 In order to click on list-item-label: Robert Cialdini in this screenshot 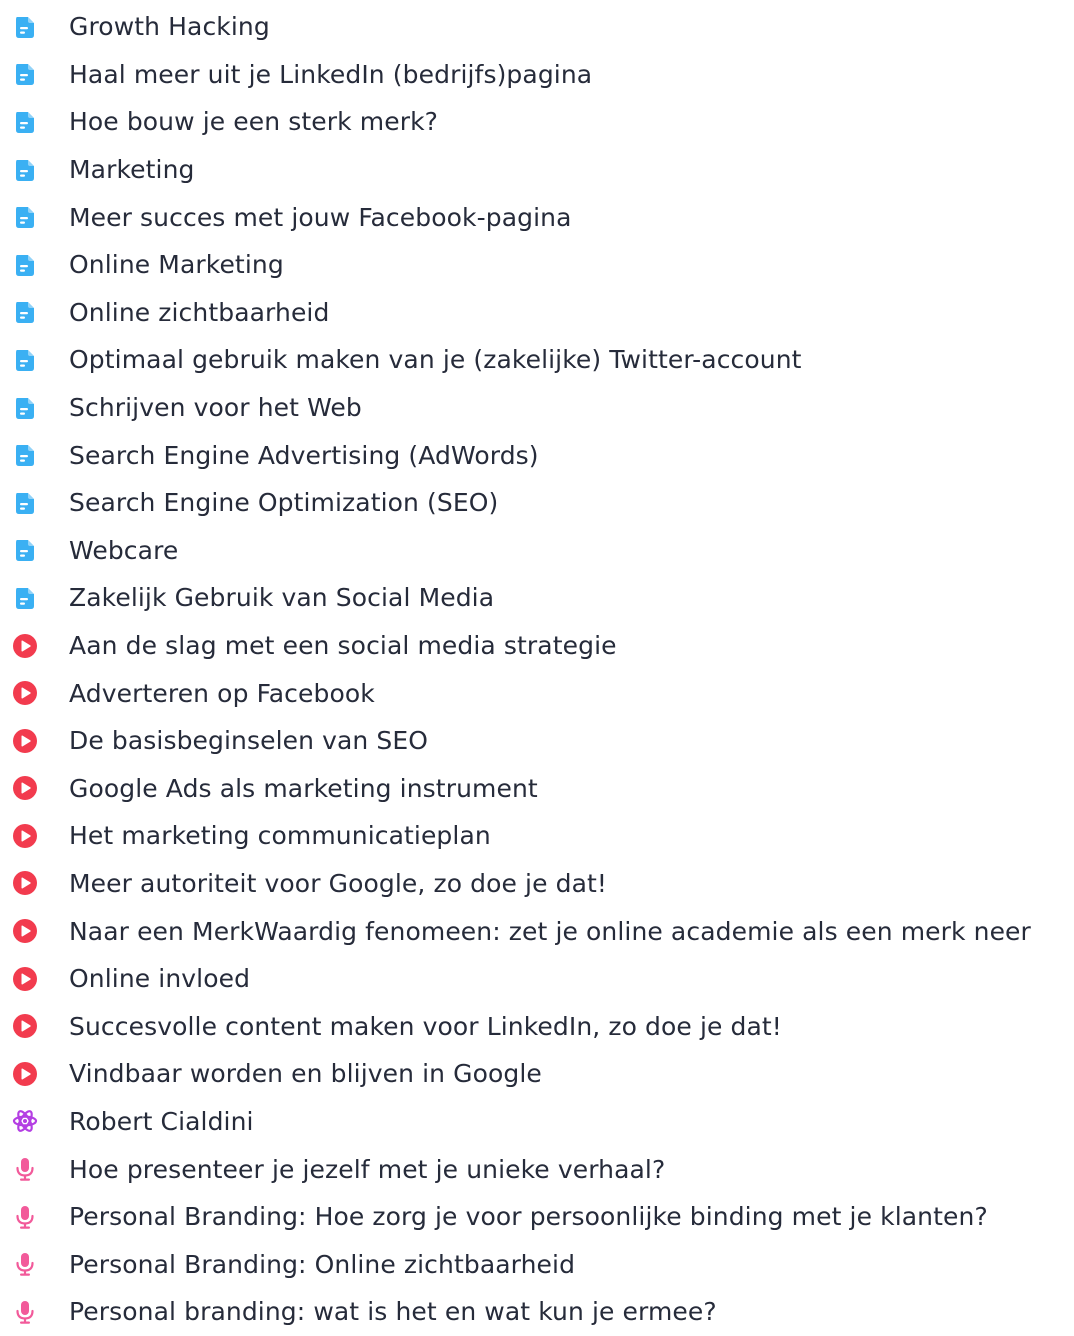, I will do `click(161, 1121)`.